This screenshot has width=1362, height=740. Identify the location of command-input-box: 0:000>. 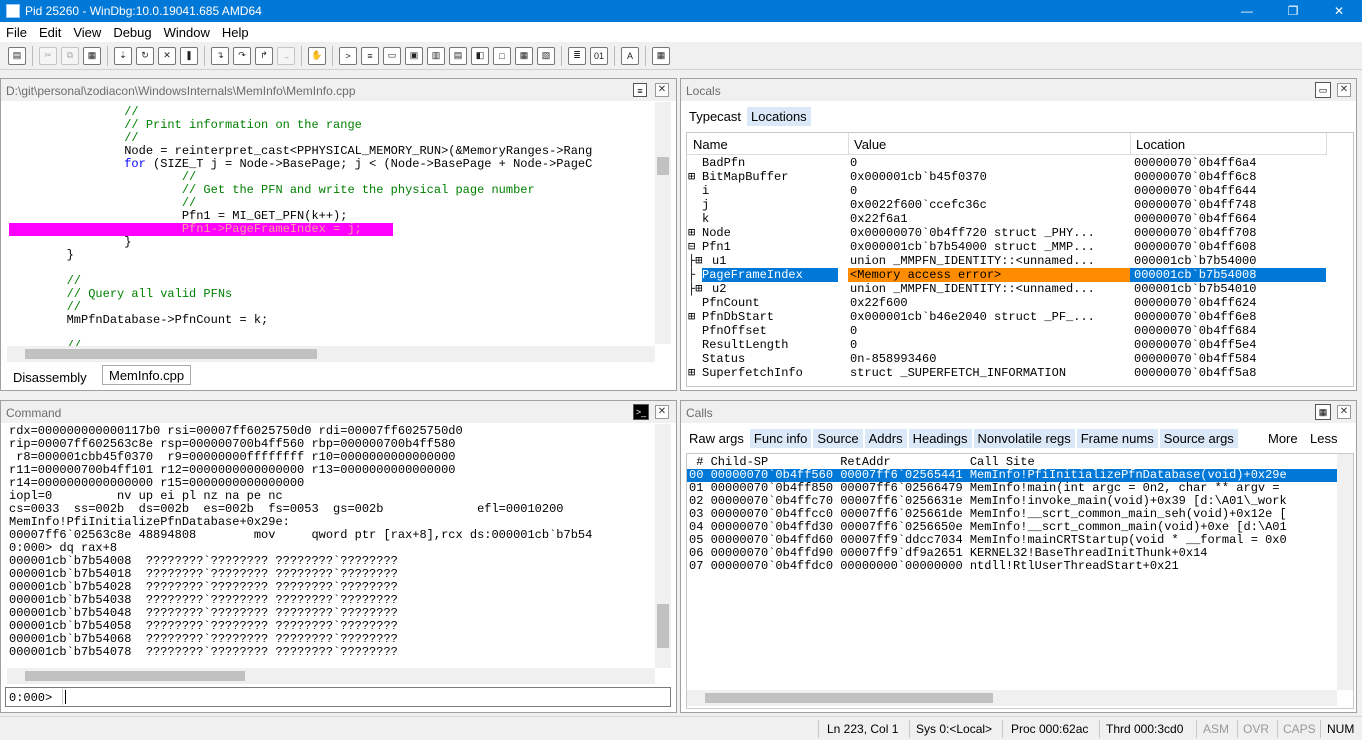
(338, 697).